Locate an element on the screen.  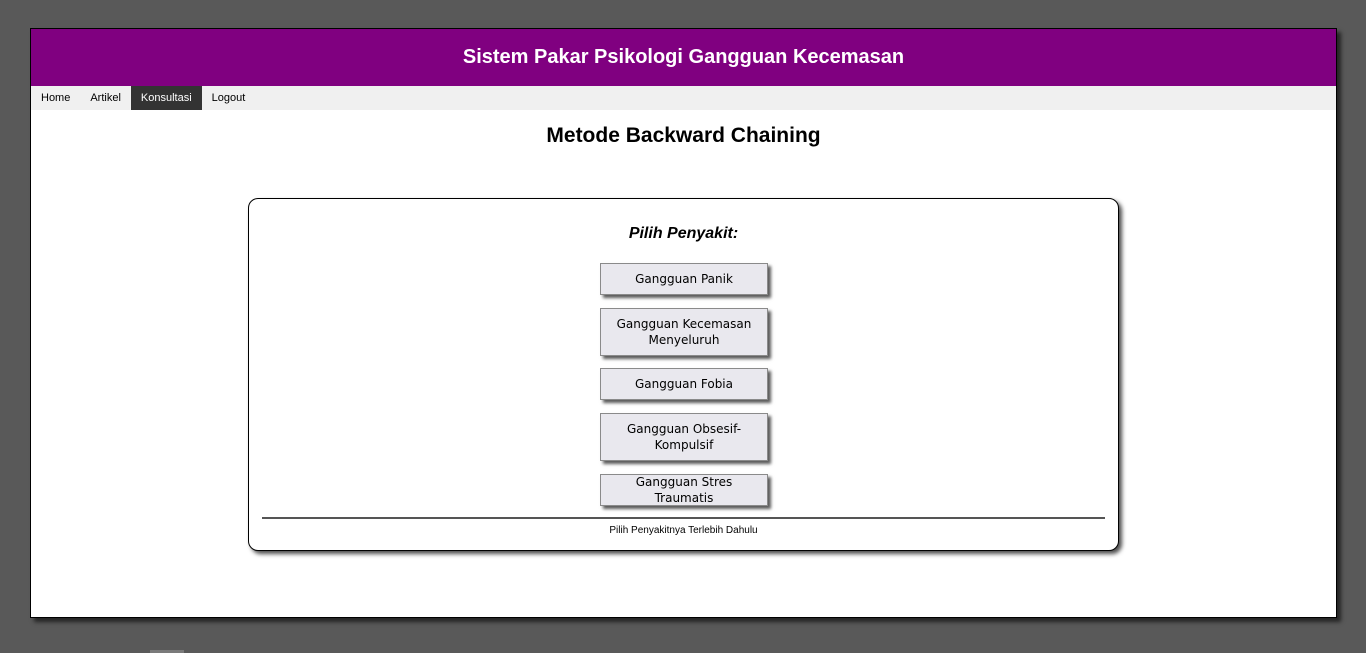
panel-footer-hint: Pilih Penyakitnya Terlebih Dahulu is located at coordinates (683, 530).